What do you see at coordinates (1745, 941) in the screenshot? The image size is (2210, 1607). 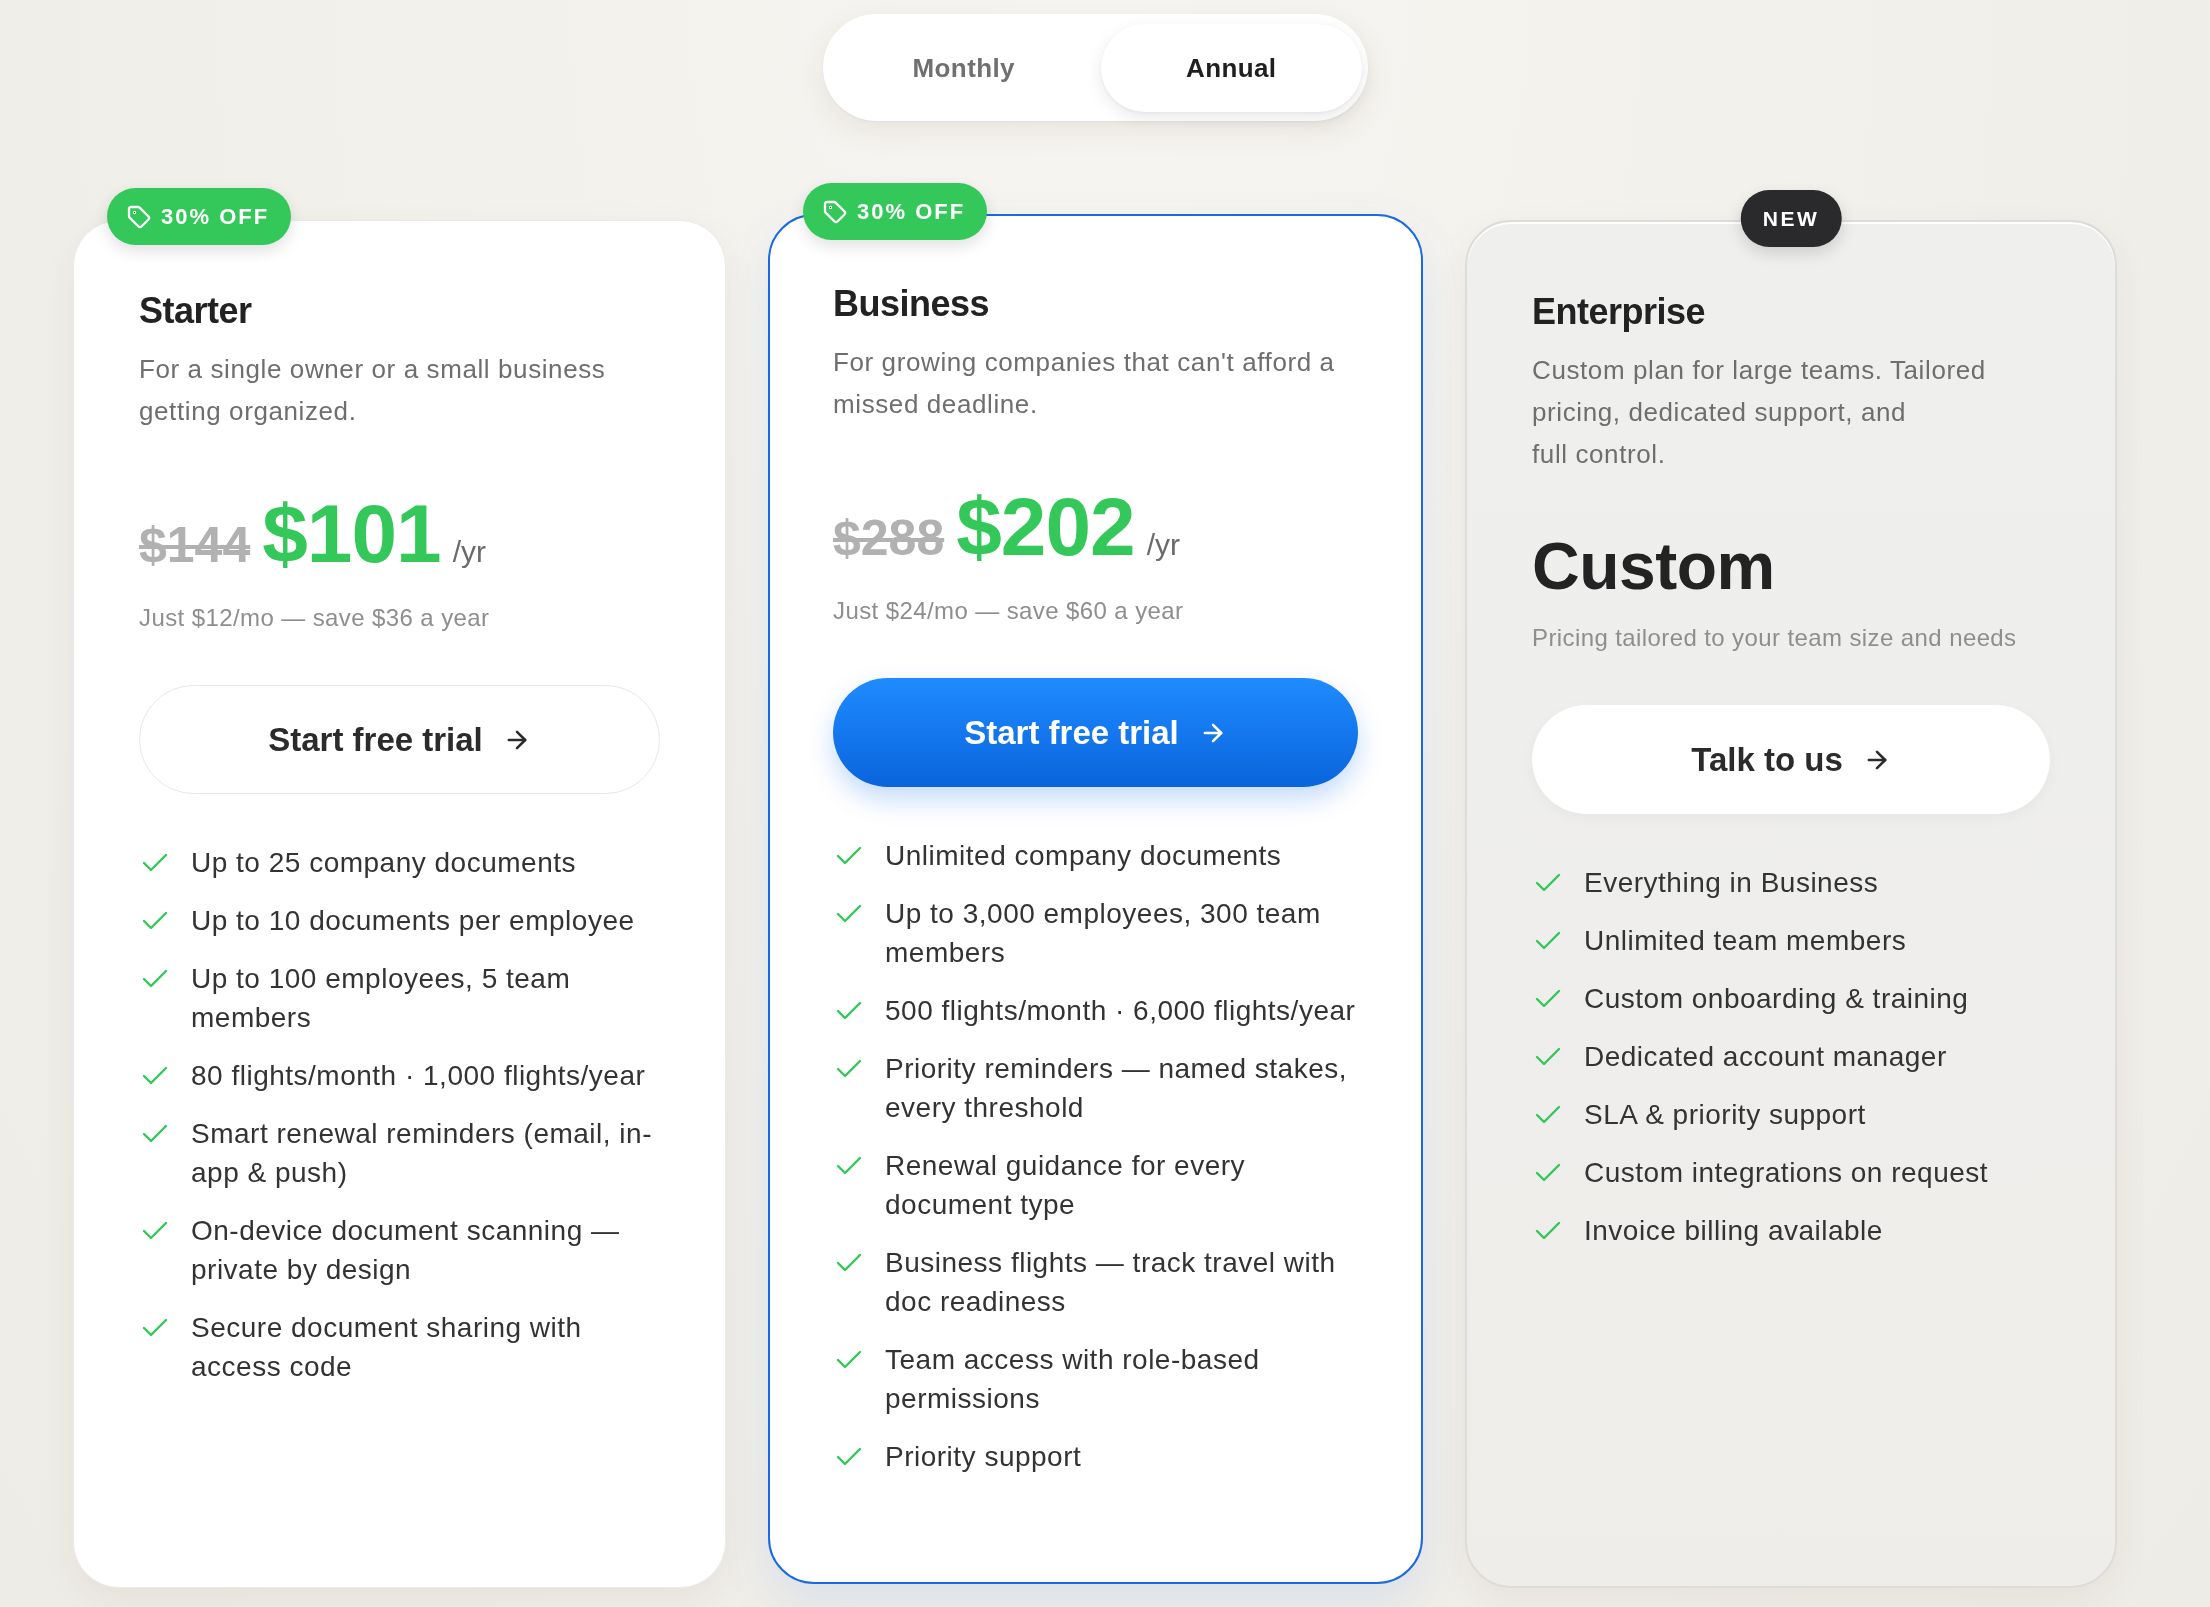 I see `feature-text: Unlimited team members` at bounding box center [1745, 941].